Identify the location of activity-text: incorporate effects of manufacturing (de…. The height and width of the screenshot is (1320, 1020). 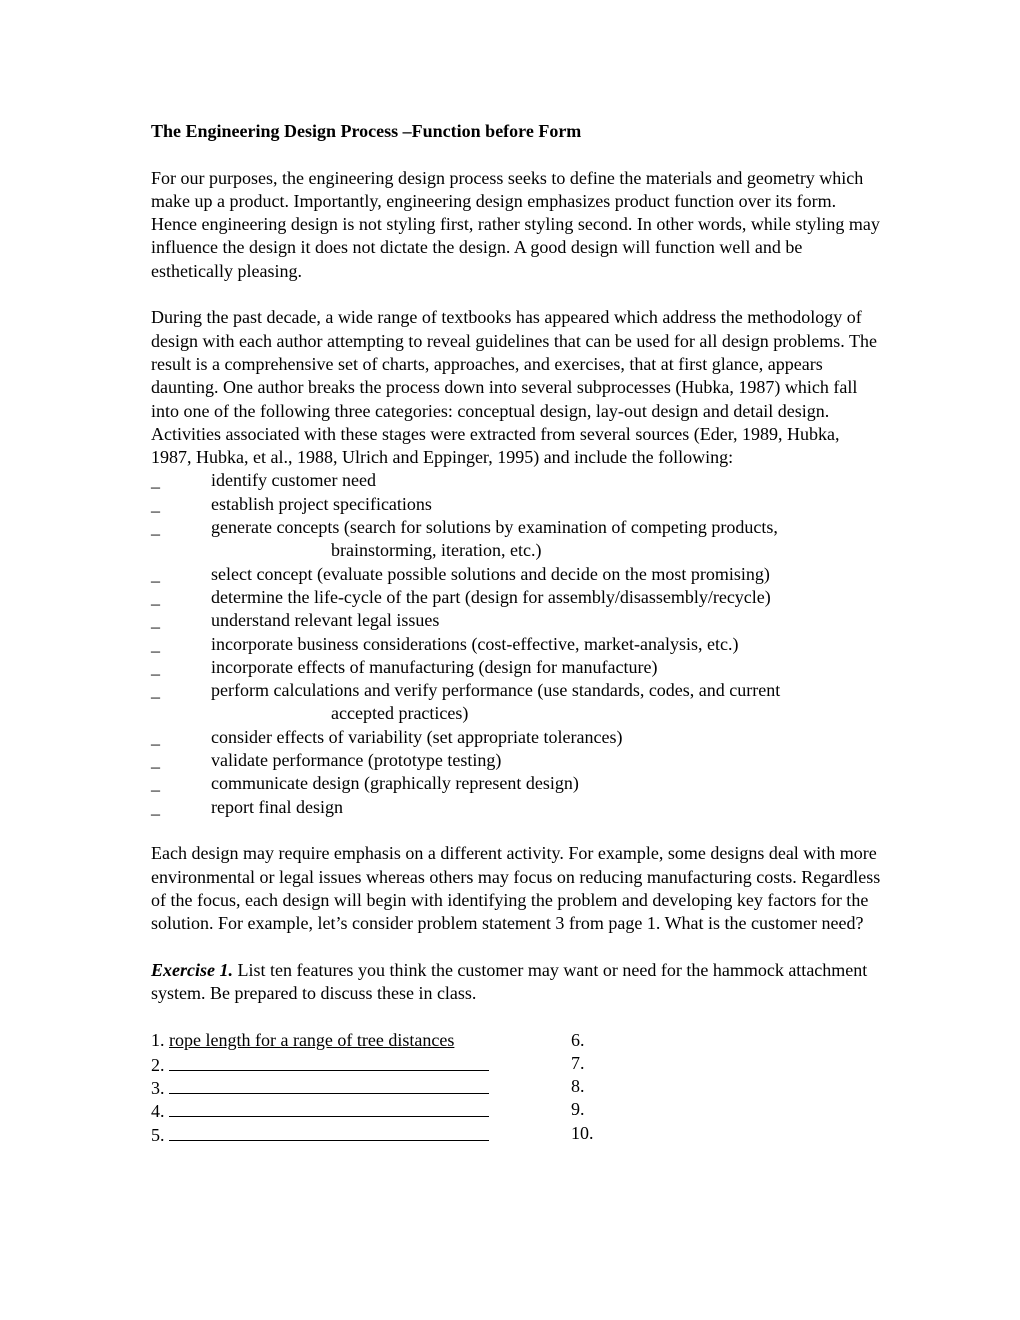
(434, 666).